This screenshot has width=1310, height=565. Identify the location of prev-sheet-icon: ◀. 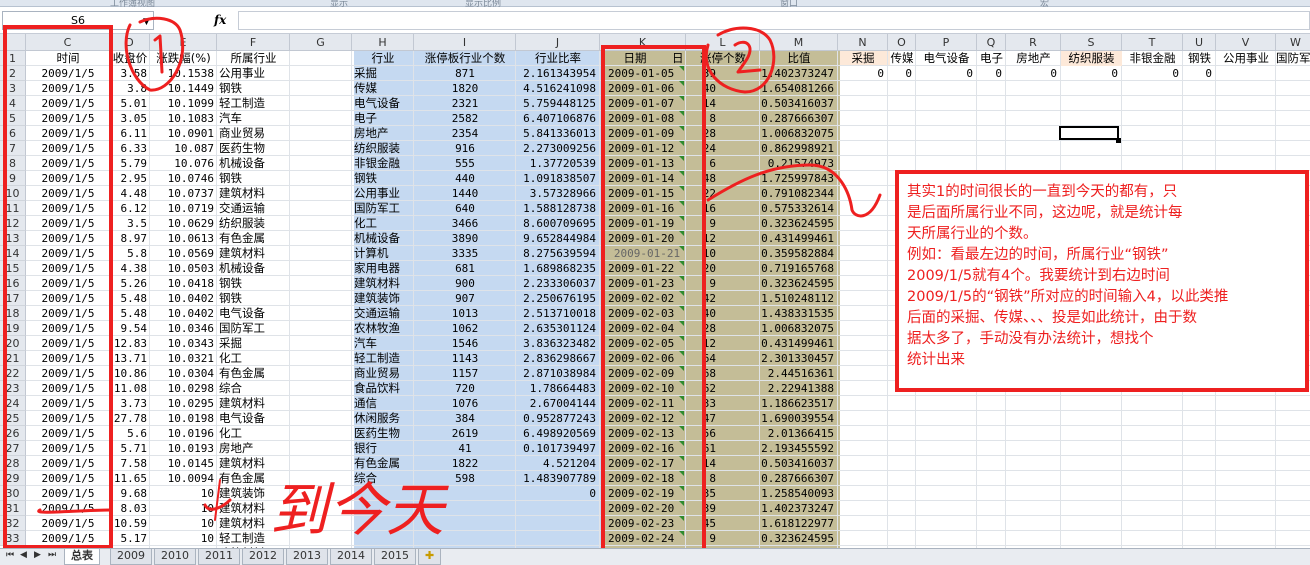
(23, 555).